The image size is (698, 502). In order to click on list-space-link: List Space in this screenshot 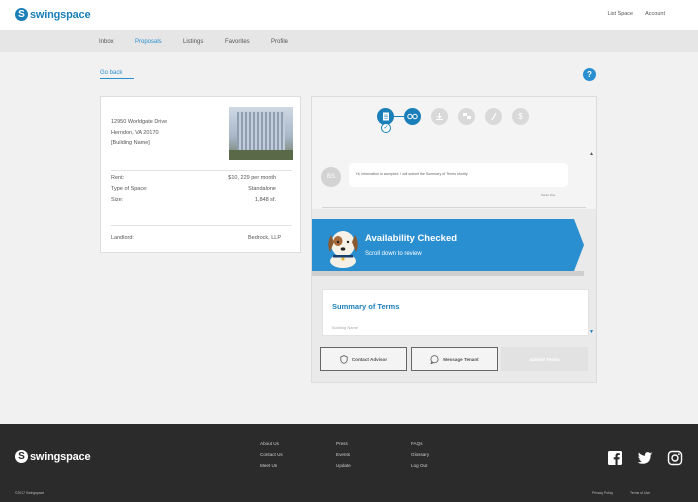, I will do `click(620, 14)`.